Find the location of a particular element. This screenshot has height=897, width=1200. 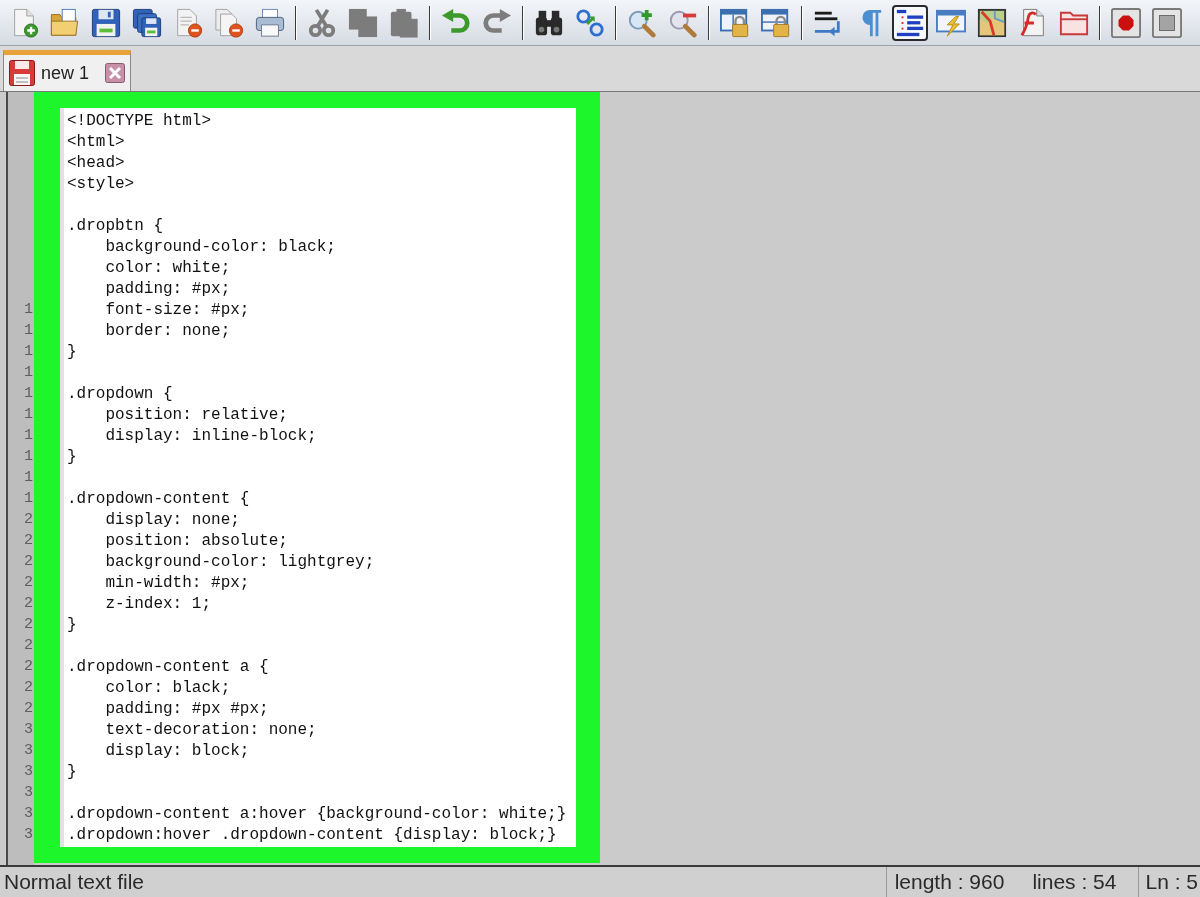

code-line: .dropdown-content a:hover {background-color: white;} is located at coordinates (317, 813).